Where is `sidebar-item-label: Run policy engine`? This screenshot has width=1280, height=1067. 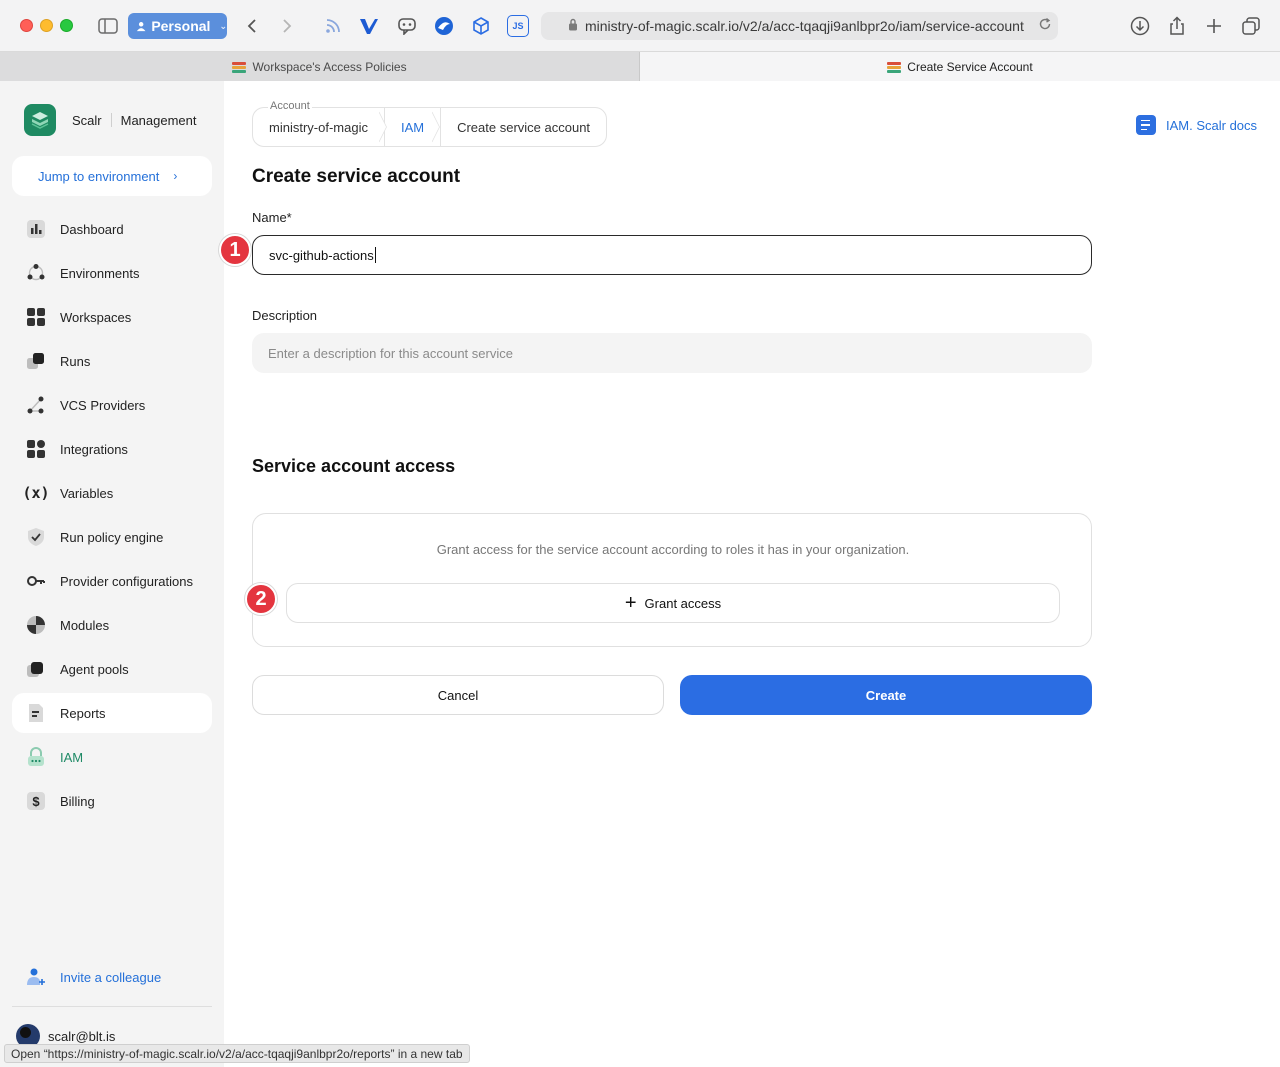
sidebar-item-label: Run policy engine is located at coordinates (112, 537).